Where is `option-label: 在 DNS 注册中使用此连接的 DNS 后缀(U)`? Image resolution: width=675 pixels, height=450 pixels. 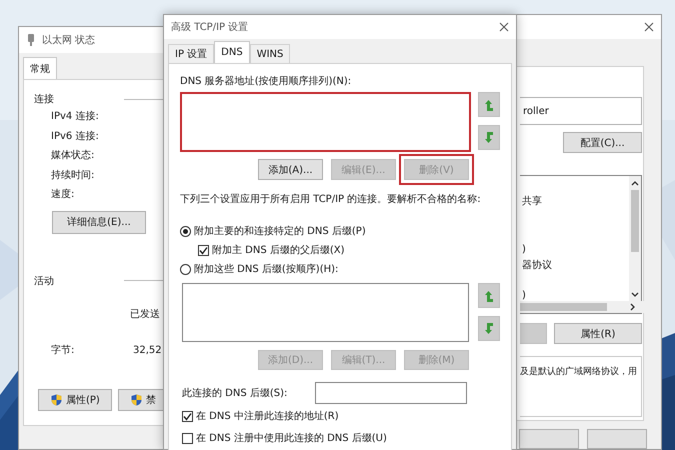 option-label: 在 DNS 注册中使用此连接的 DNS 后缀(U) is located at coordinates (291, 438).